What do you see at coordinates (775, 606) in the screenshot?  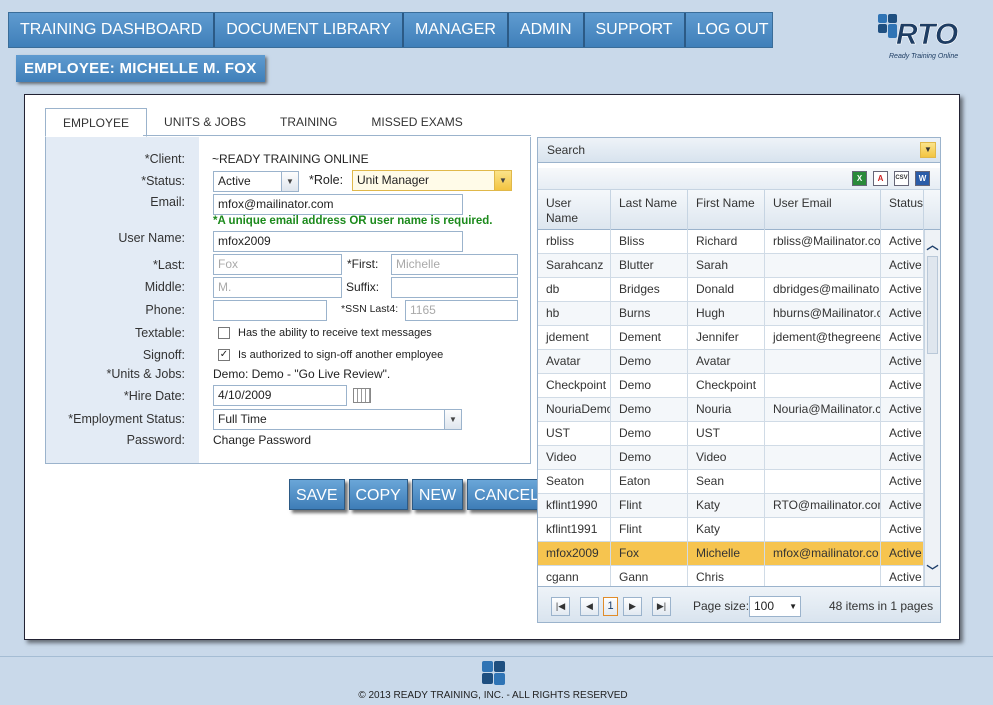 I see `page-size-select: 100 ▼` at bounding box center [775, 606].